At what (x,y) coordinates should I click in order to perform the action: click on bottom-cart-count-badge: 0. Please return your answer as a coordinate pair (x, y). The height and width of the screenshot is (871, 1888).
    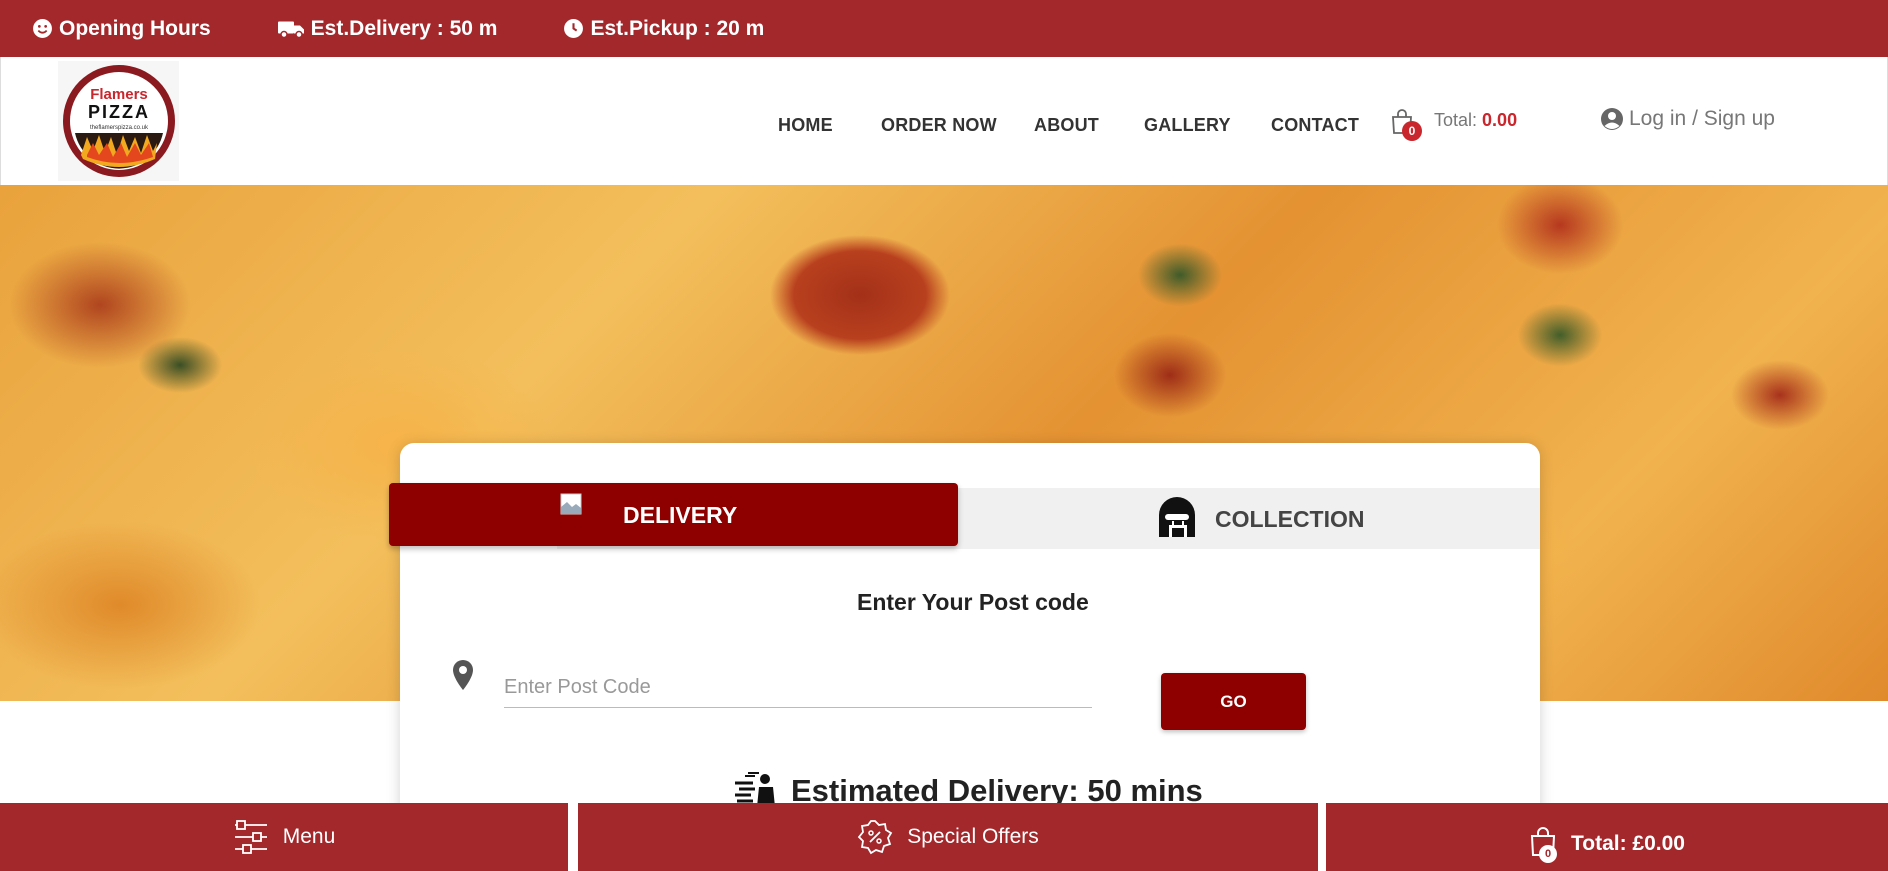
    Looking at the image, I should click on (1548, 854).